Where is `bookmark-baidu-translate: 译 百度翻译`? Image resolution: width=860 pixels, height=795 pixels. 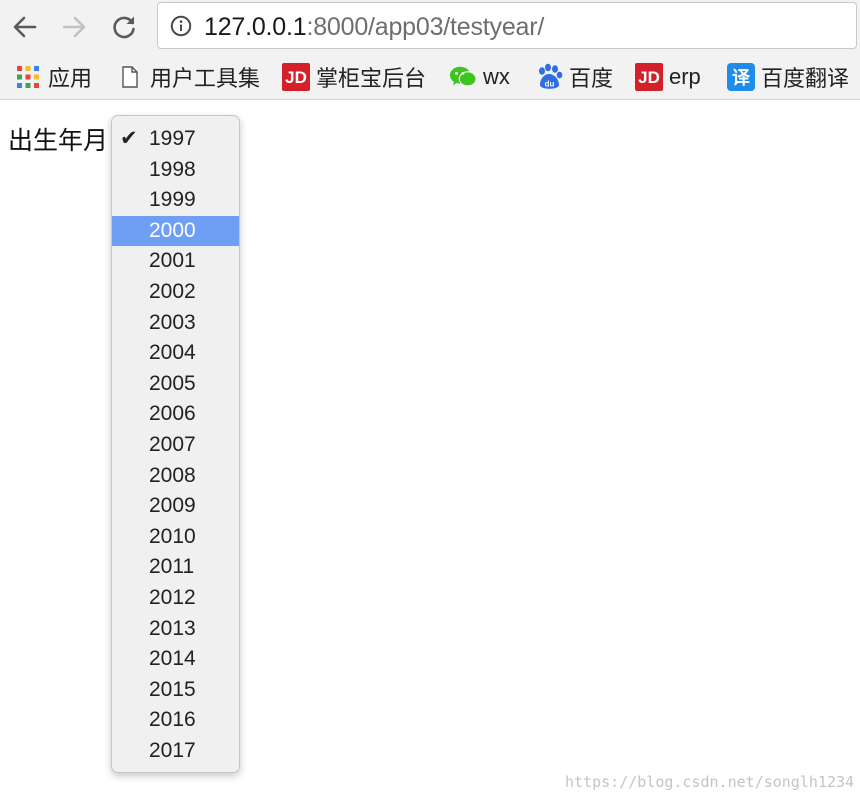 bookmark-baidu-translate: 译 百度翻译 is located at coordinates (788, 77).